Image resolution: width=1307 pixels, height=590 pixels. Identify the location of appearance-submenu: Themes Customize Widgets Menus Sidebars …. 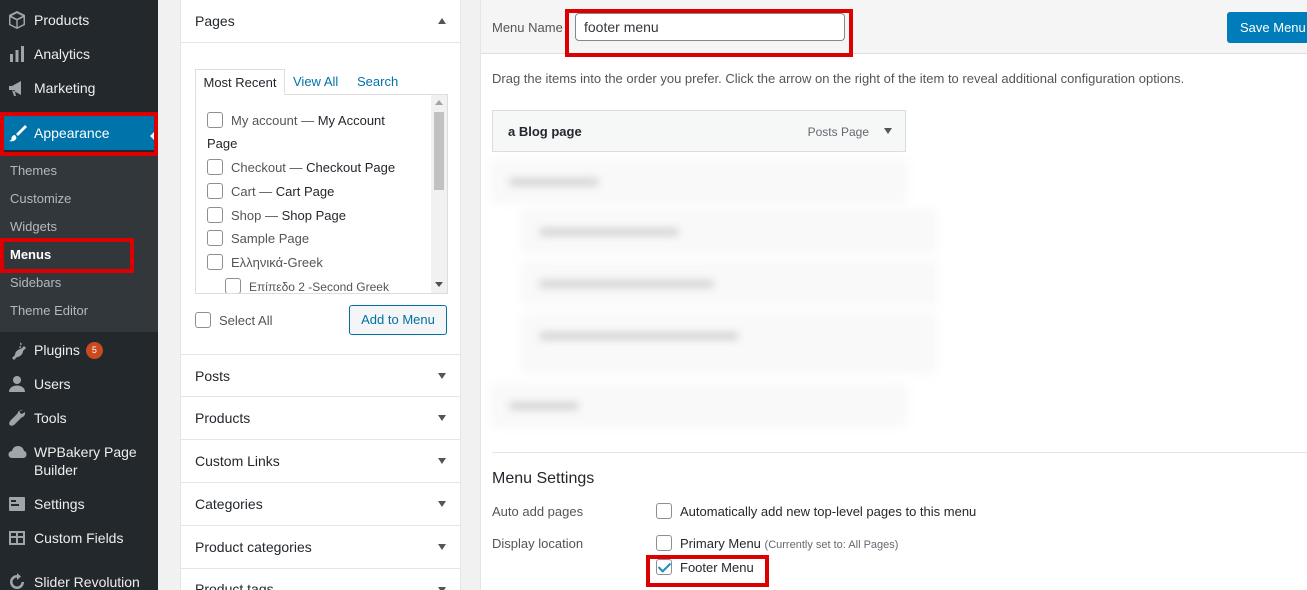
(79, 243).